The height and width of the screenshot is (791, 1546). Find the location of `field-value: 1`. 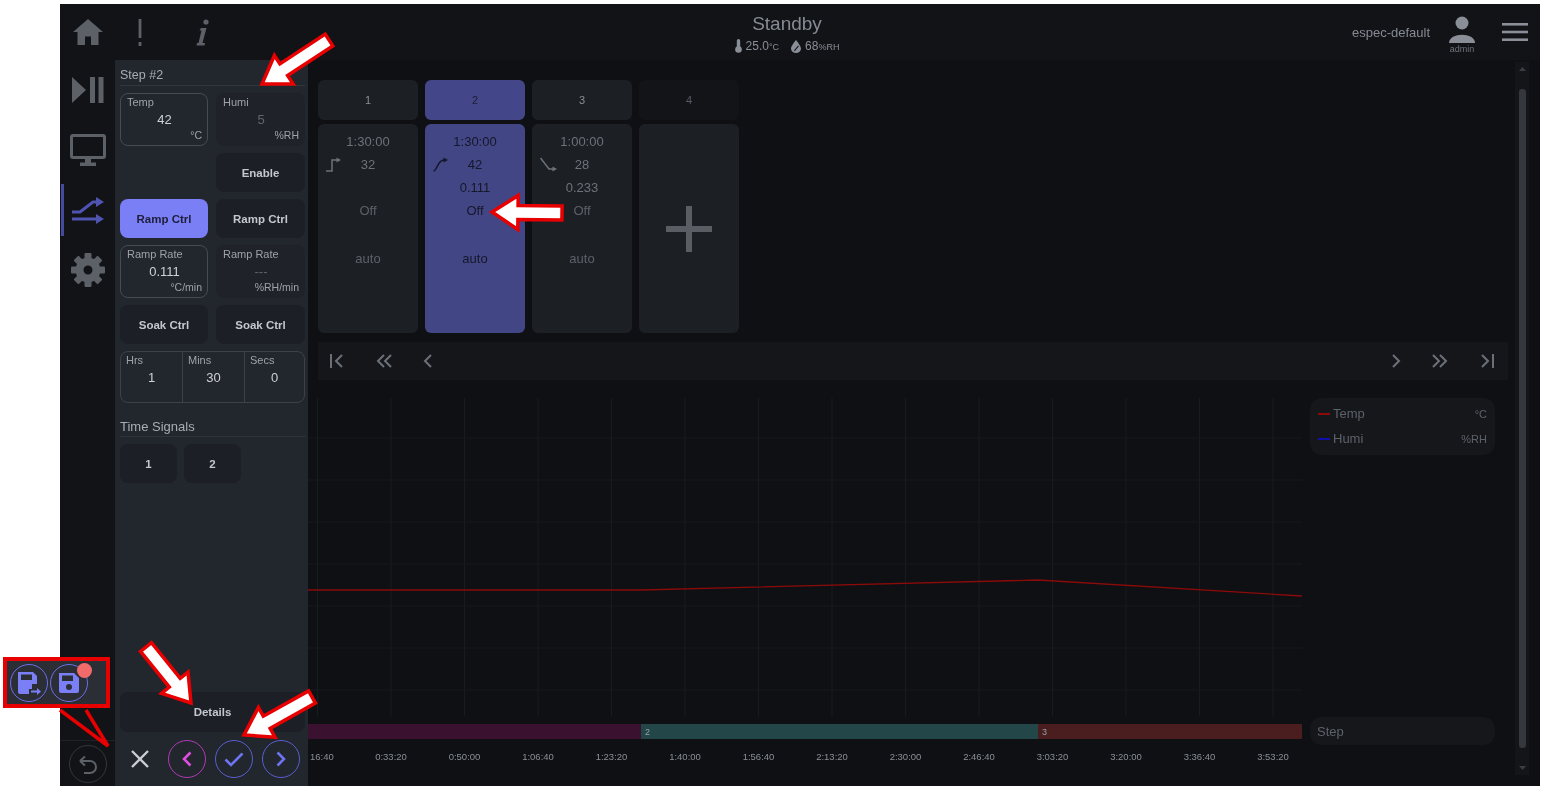

field-value: 1 is located at coordinates (151, 378).